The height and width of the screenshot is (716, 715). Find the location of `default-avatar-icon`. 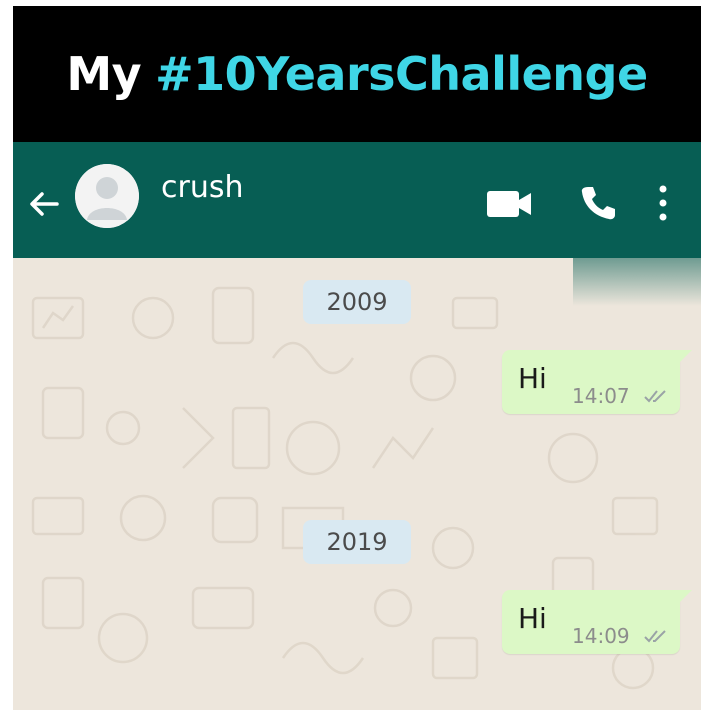

default-avatar-icon is located at coordinates (107, 196).